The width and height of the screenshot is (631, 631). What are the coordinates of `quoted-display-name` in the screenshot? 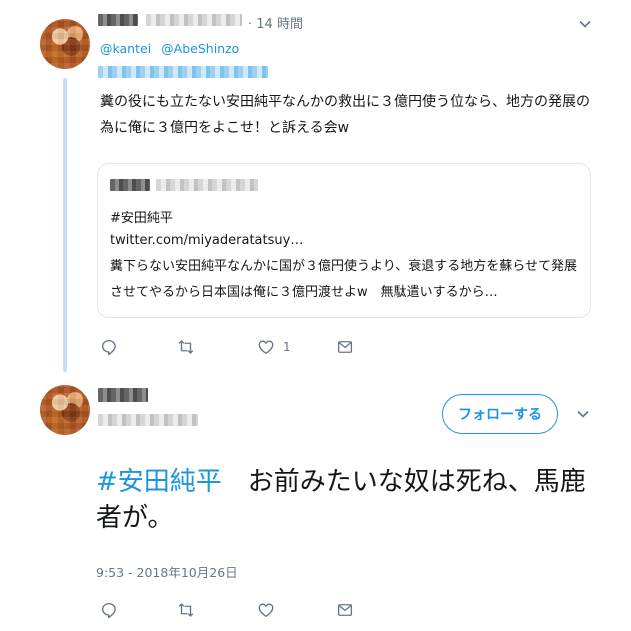 It's located at (130, 185).